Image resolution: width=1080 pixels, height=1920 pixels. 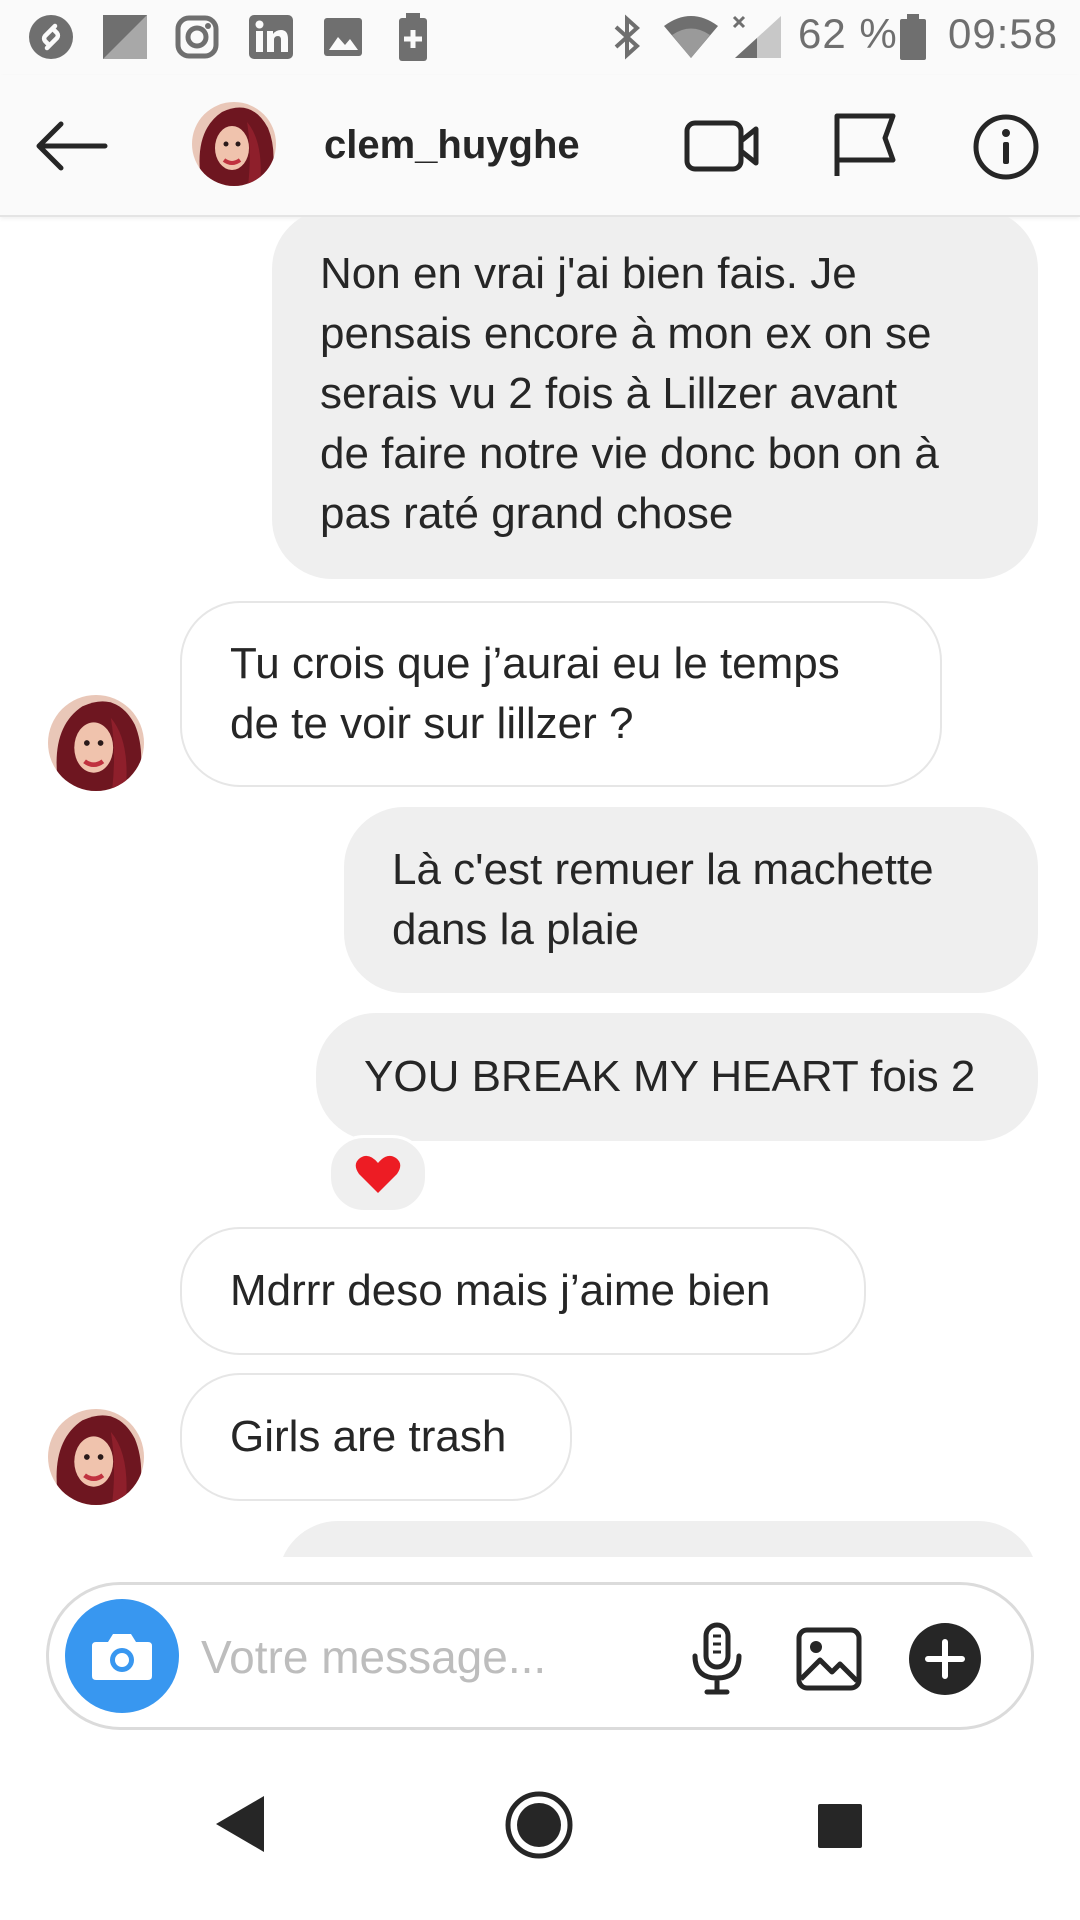 I want to click on app-icon, so click(x=125, y=37).